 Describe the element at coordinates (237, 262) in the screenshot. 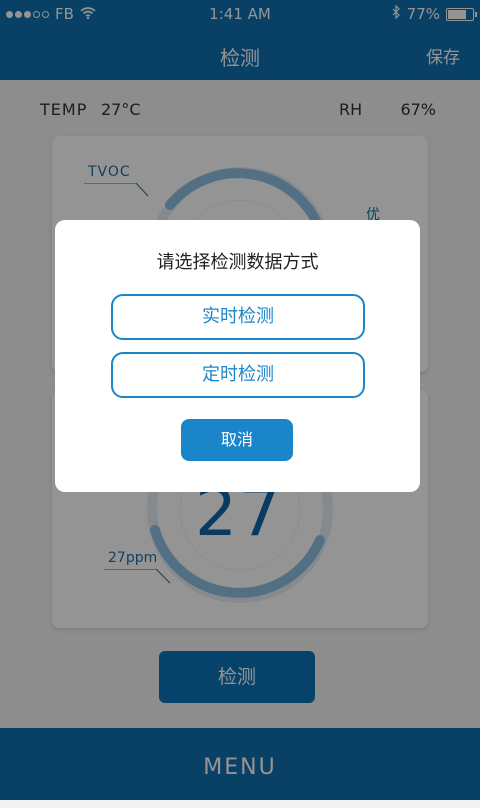

I see `dialog-title: 请选择检测数据方式` at that location.